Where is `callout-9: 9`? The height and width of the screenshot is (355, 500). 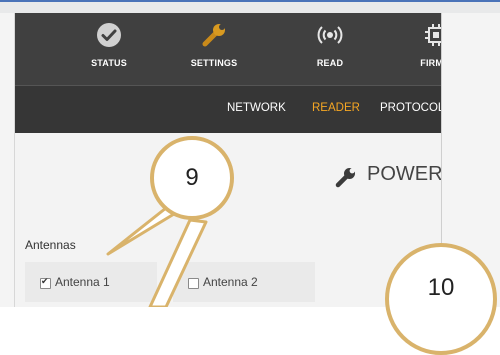
callout-9: 9 is located at coordinates (192, 178).